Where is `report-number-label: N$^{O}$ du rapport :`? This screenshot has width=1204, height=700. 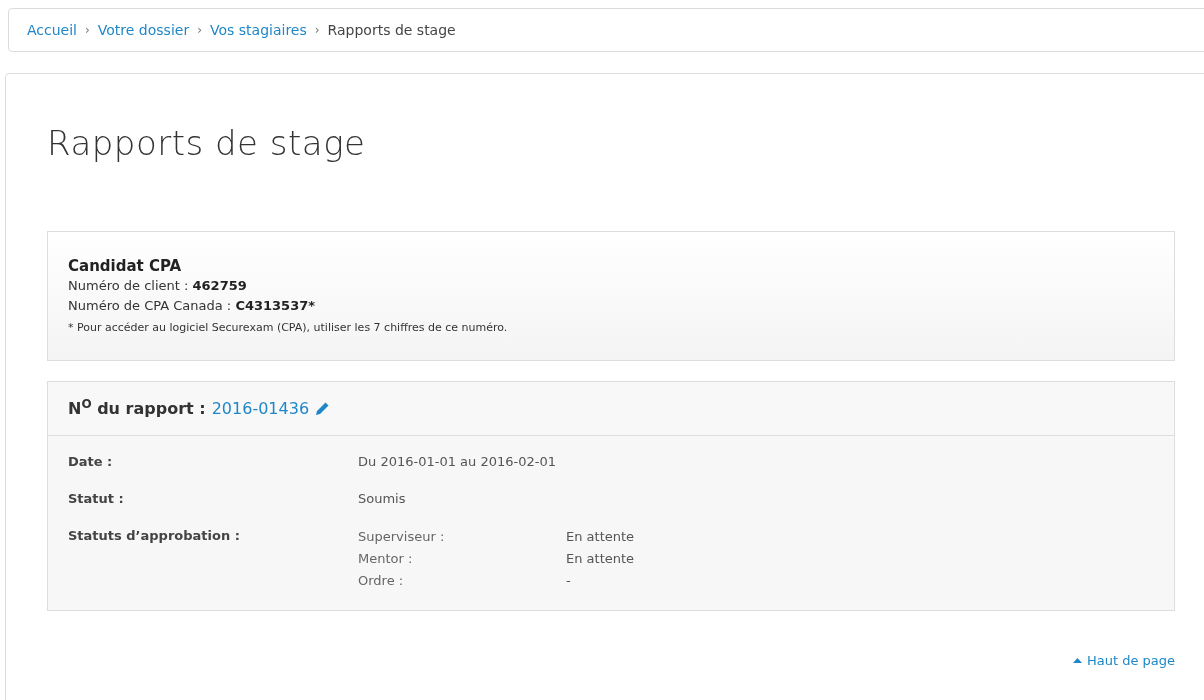
report-number-label: N$^{O}$ du rapport : is located at coordinates (137, 408).